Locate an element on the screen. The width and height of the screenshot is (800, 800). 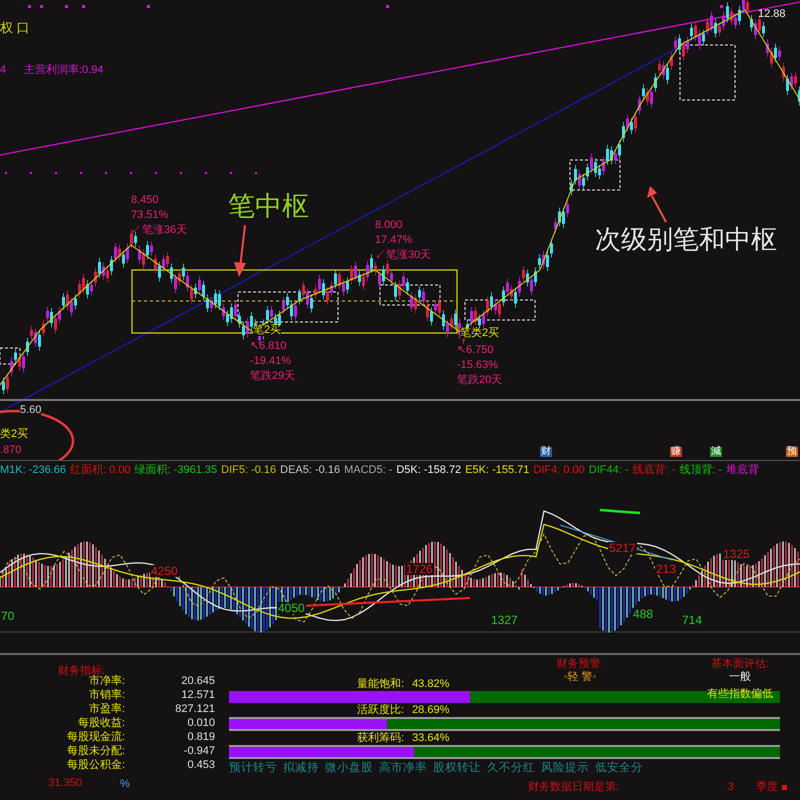
metric-value: 31.350 is located at coordinates (65, 783).